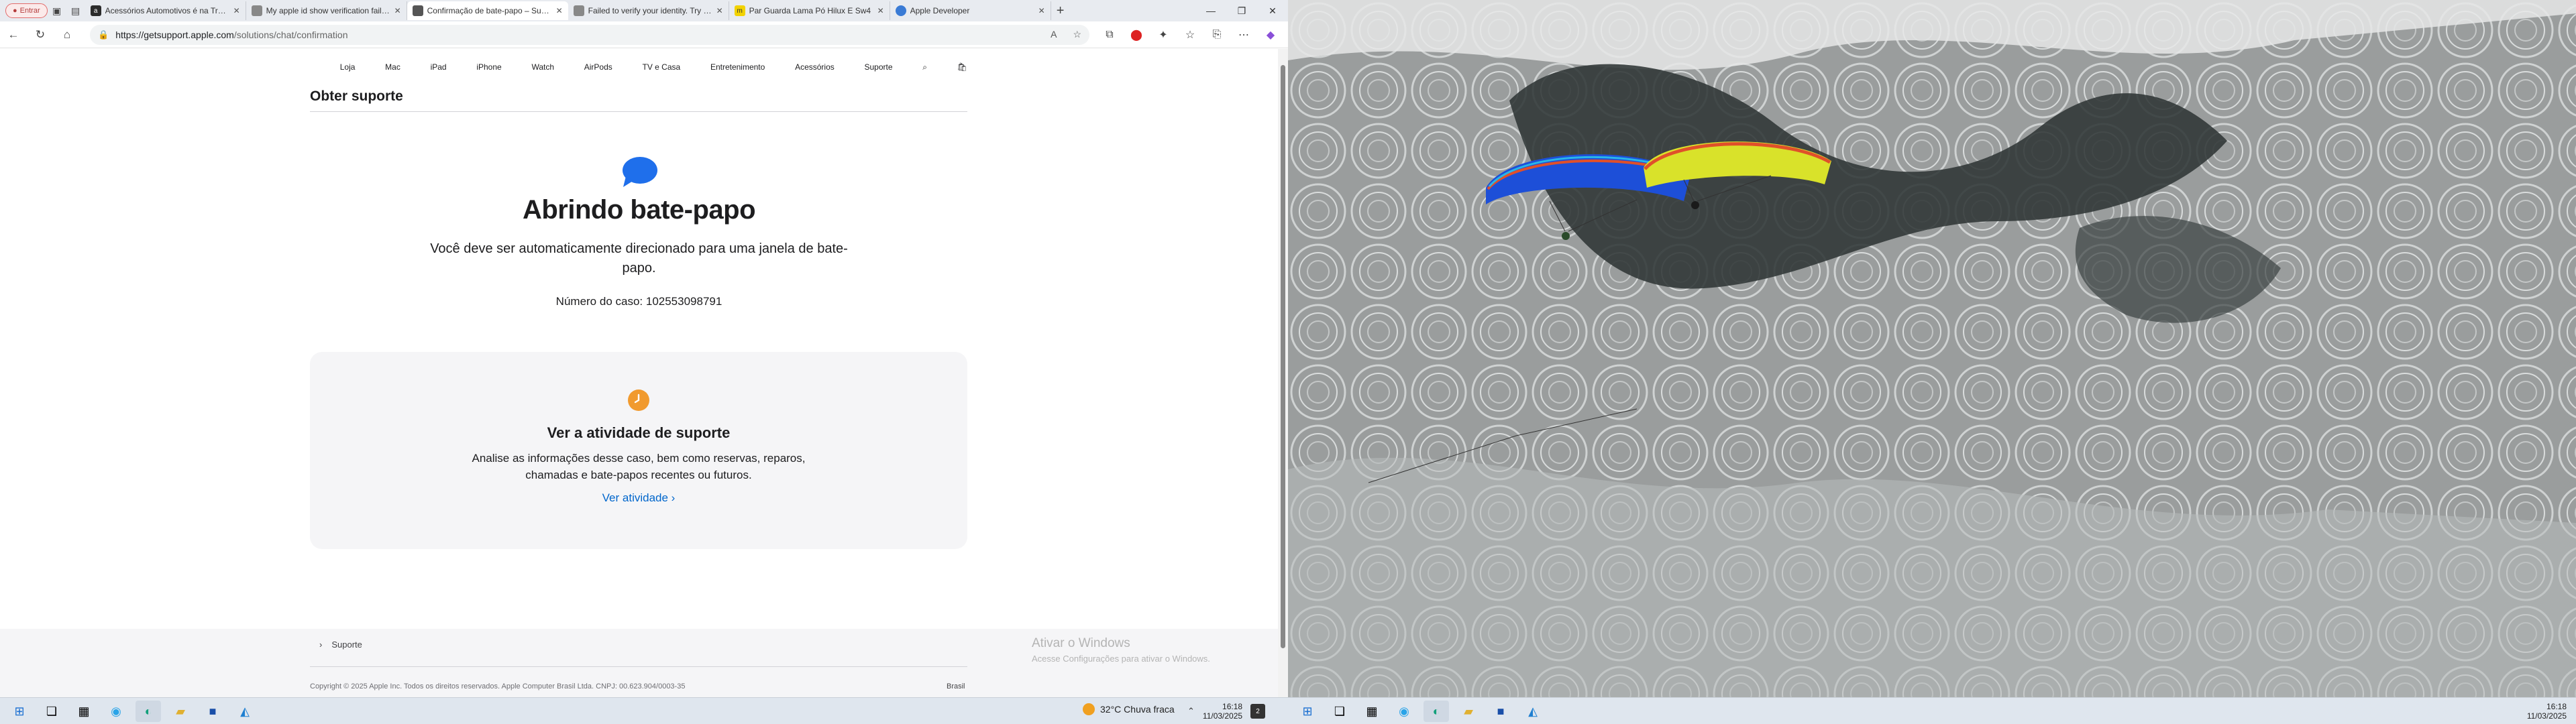  What do you see at coordinates (599, 301) in the screenshot?
I see `case-label: Número do caso:` at bounding box center [599, 301].